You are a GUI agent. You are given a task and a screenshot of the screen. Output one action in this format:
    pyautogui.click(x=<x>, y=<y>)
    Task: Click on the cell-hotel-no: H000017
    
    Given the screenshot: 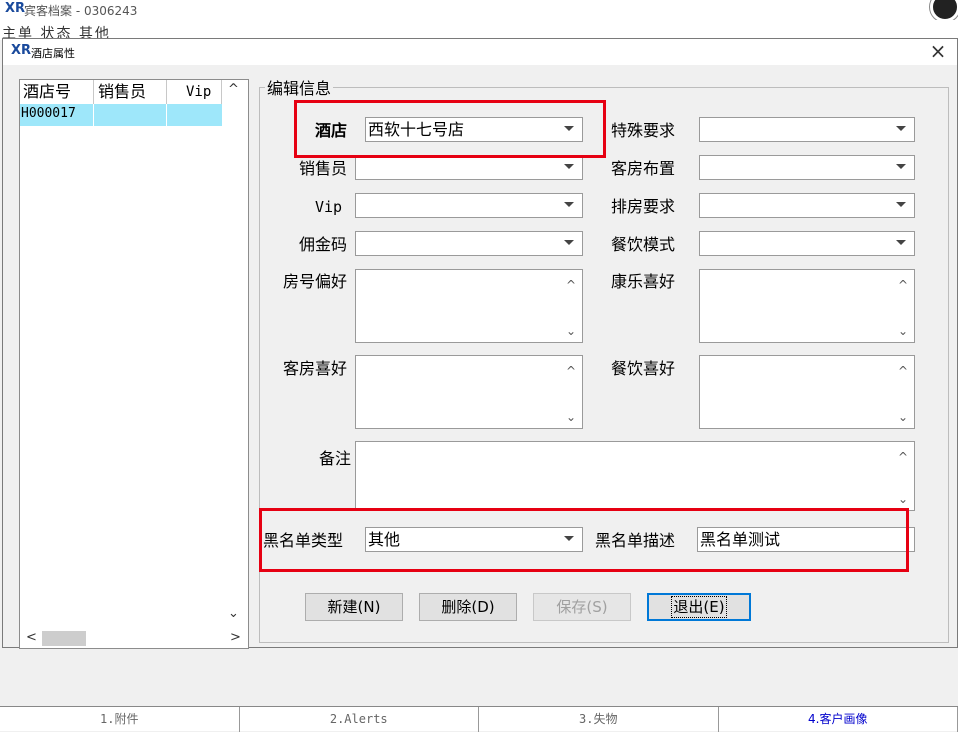 What is the action you would take?
    pyautogui.click(x=48, y=113)
    